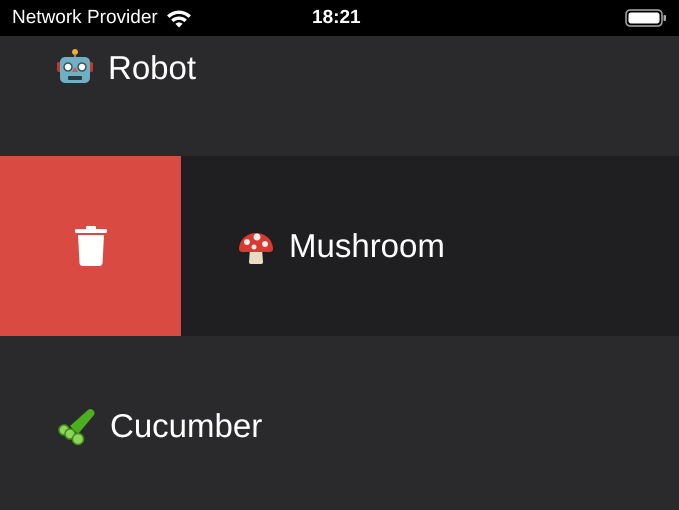  I want to click on trash-icon, so click(90, 246).